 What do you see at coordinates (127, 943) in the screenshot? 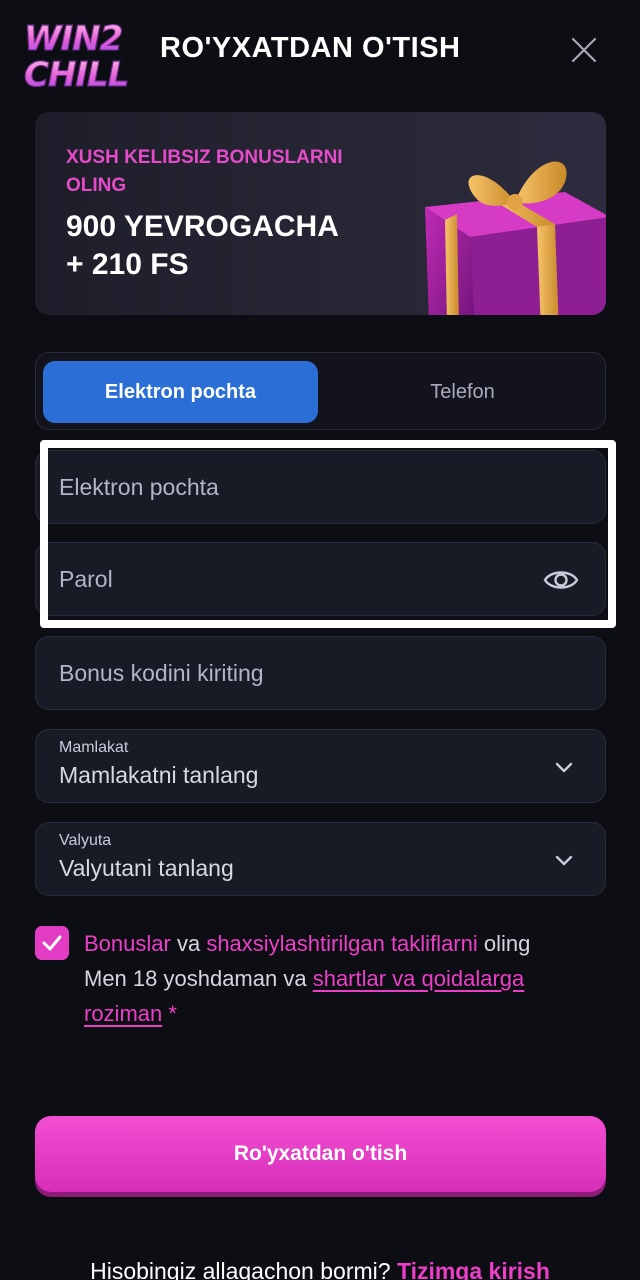
I see `bonuses-link: Bonuslar` at bounding box center [127, 943].